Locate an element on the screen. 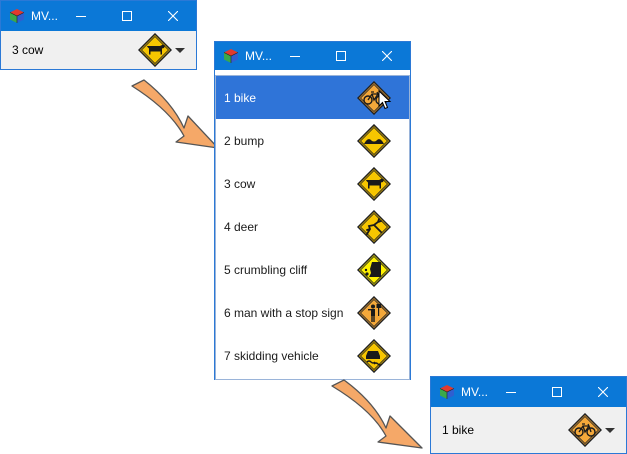  window-bottom: MV... 1 bike is located at coordinates (528, 415).